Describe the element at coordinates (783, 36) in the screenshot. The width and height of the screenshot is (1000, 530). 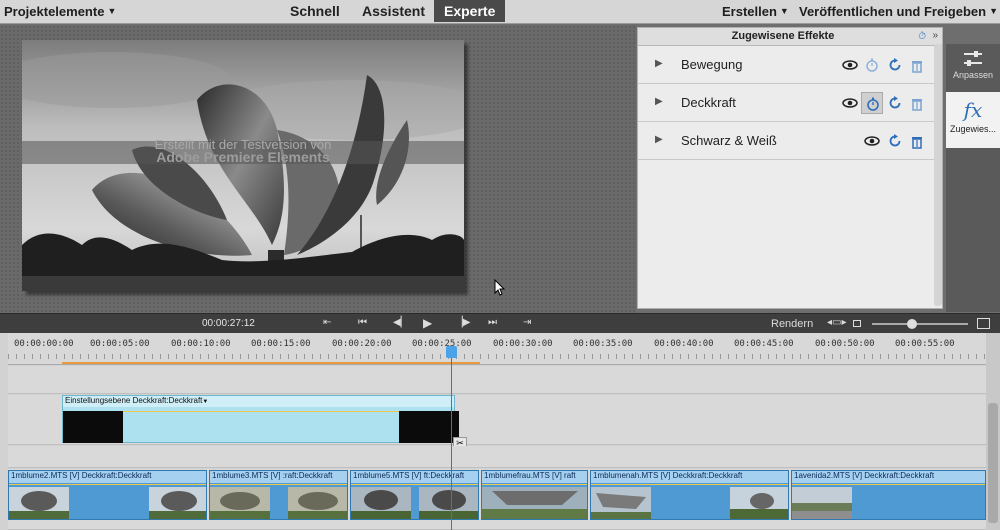
I see `effects-panel-title: Zugewisene Effekte` at that location.